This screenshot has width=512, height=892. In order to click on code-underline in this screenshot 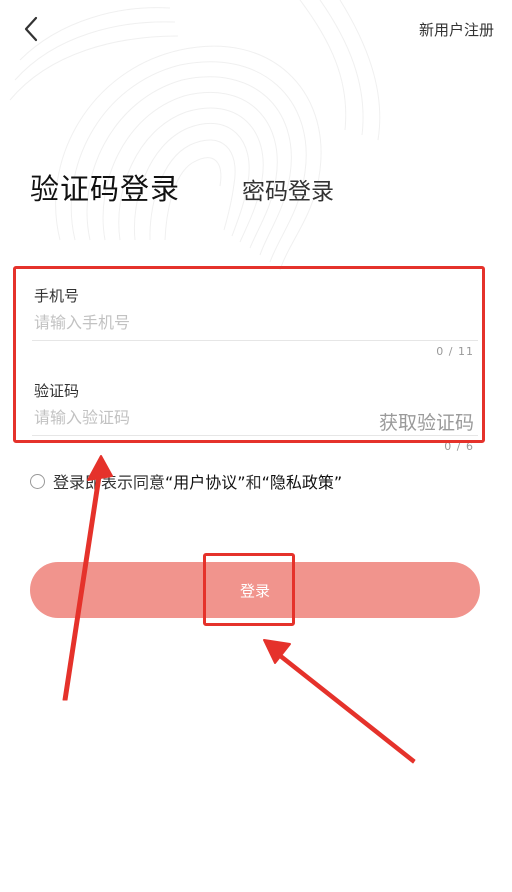, I will do `click(255, 435)`.